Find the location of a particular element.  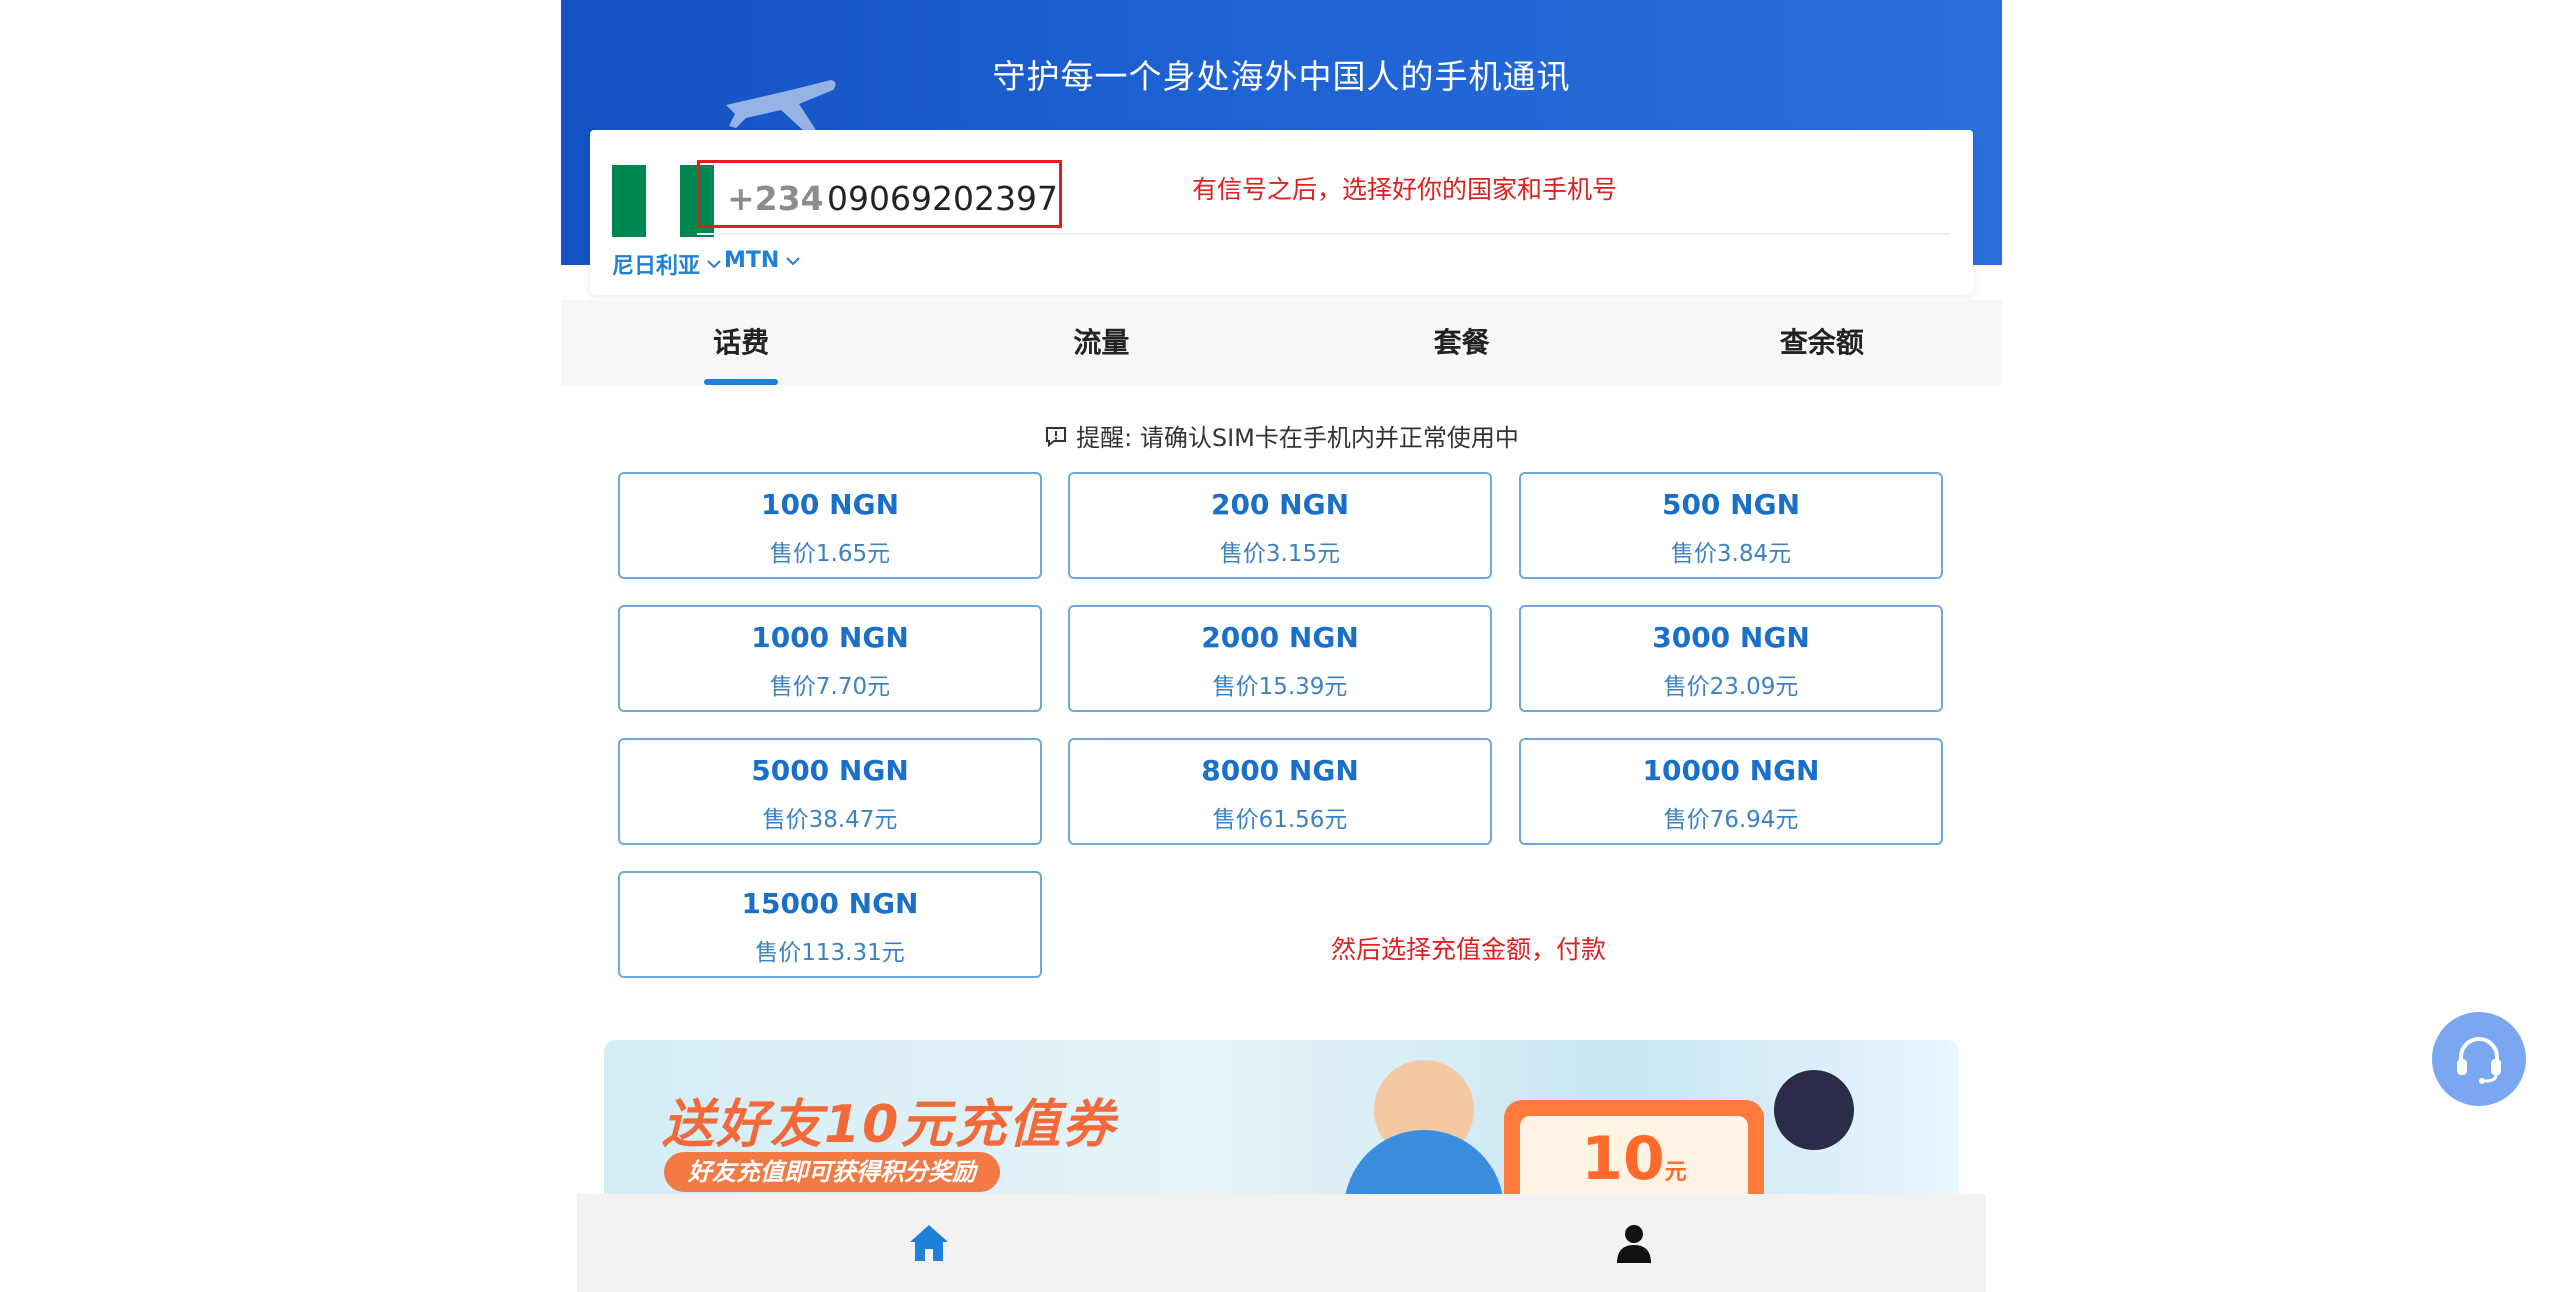

topup-amount: 5000 NGN is located at coordinates (830, 770).